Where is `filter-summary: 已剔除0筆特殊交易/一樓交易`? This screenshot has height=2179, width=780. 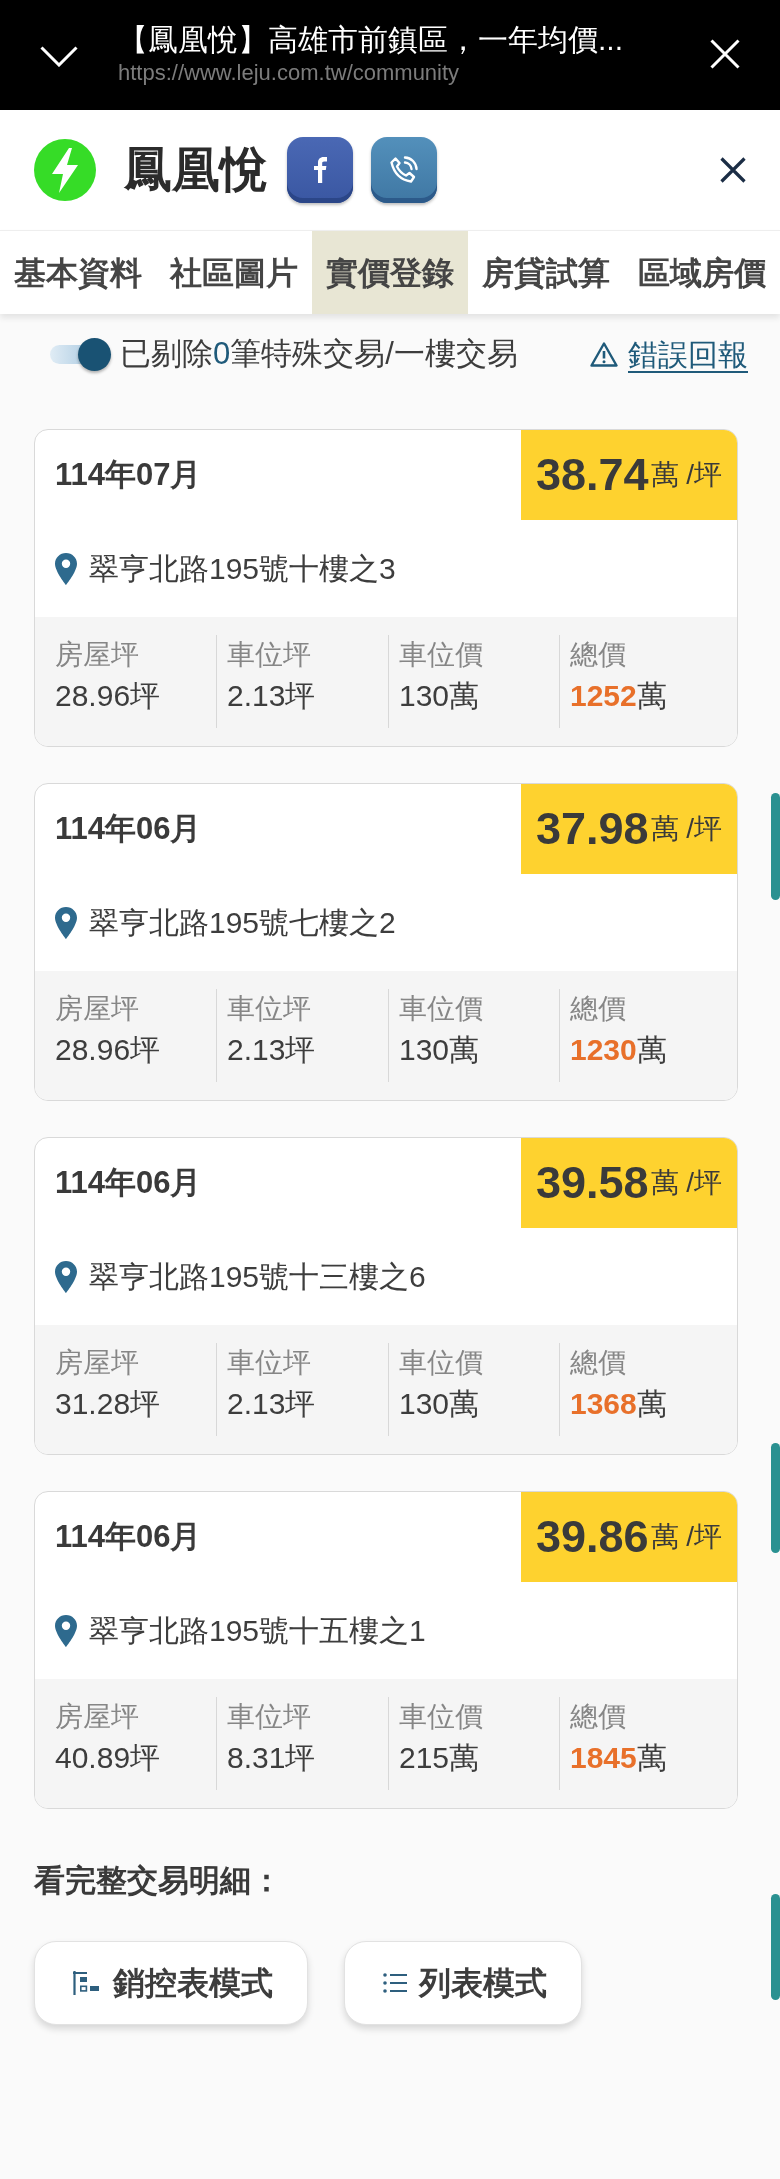 filter-summary: 已剔除0筆特殊交易/一樓交易 is located at coordinates (319, 353).